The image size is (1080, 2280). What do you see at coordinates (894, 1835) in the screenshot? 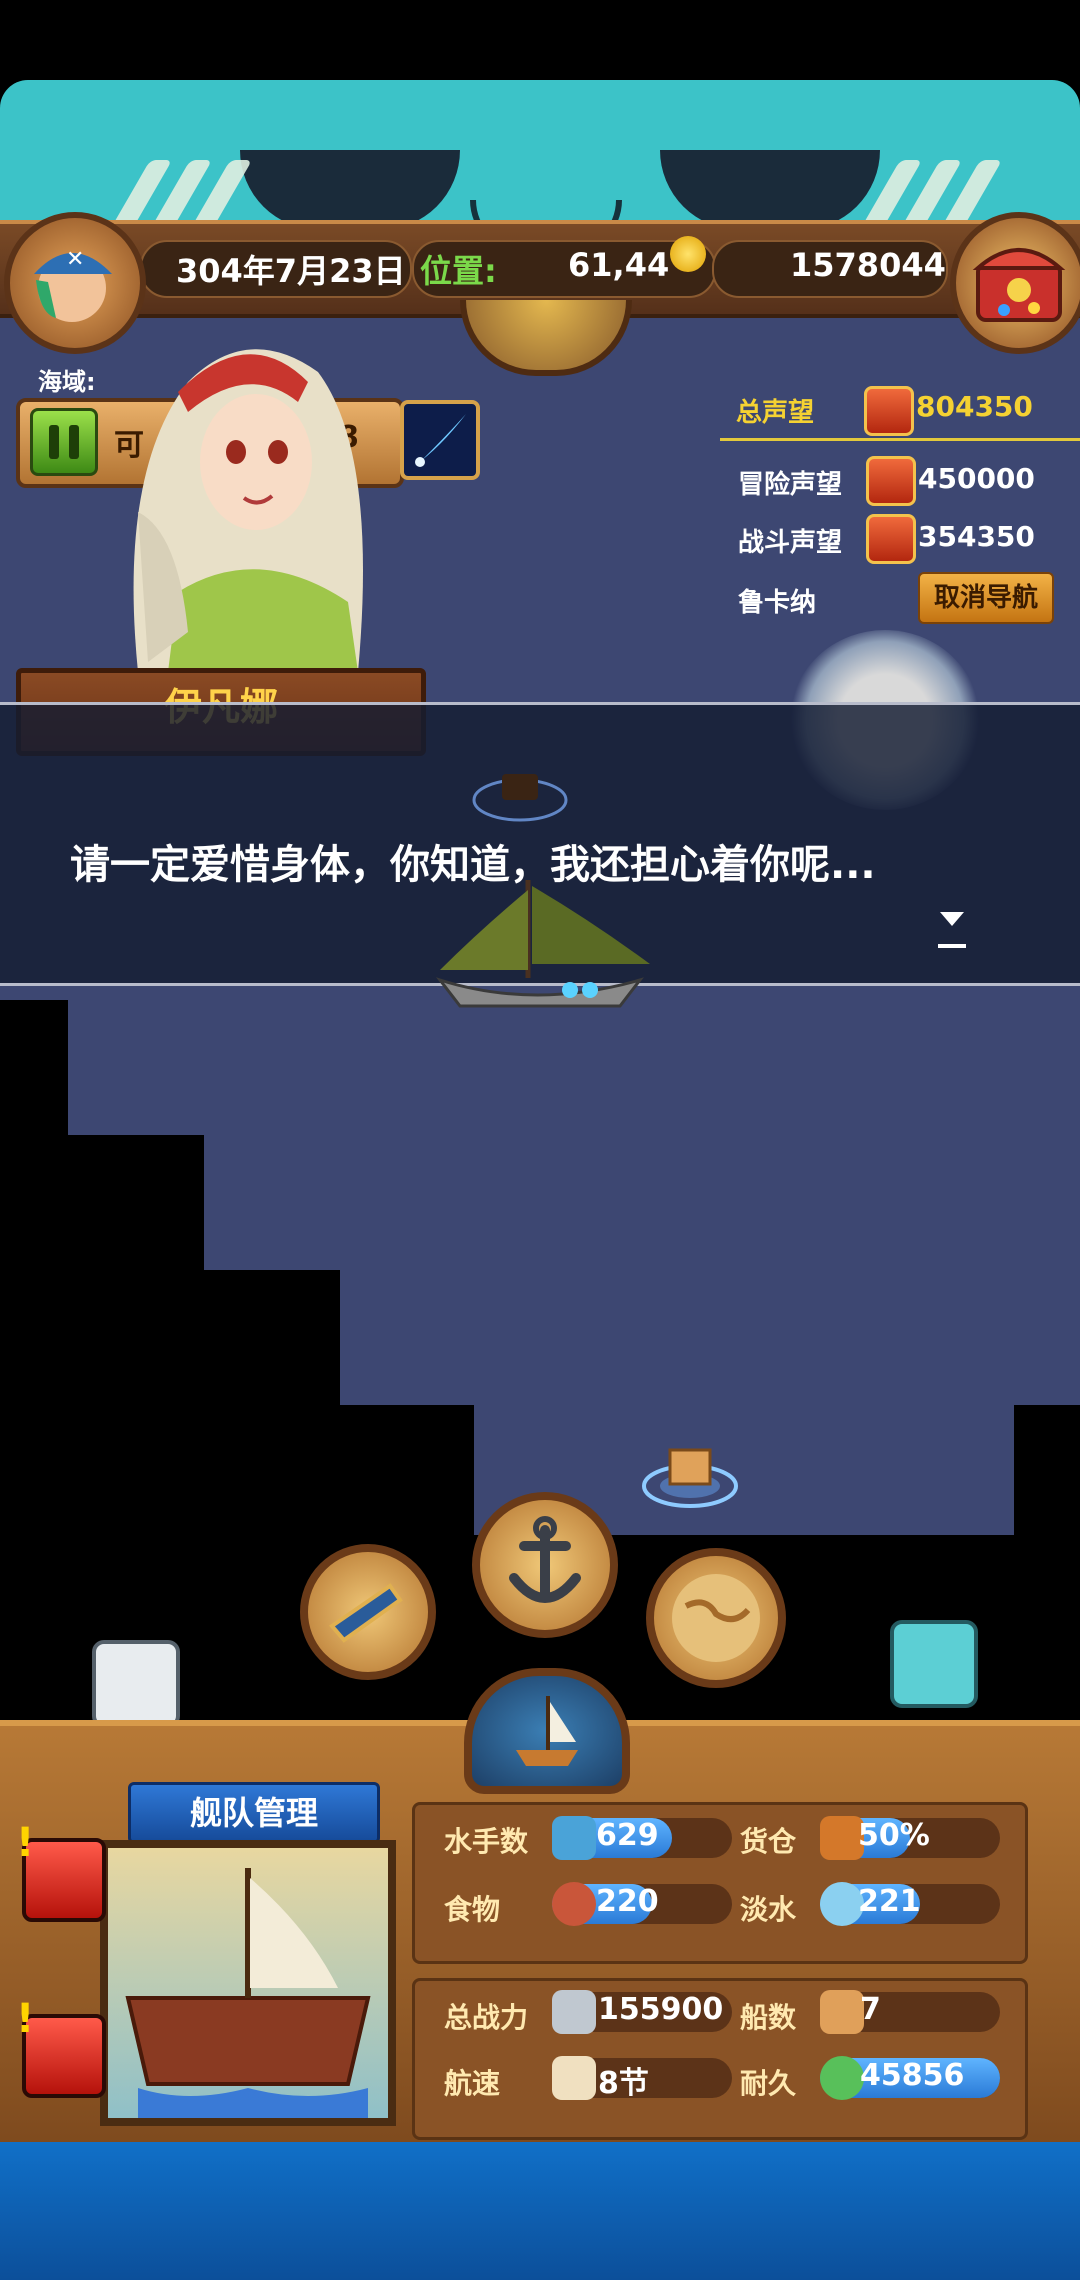
I see `cargo-value: 50%` at bounding box center [894, 1835].